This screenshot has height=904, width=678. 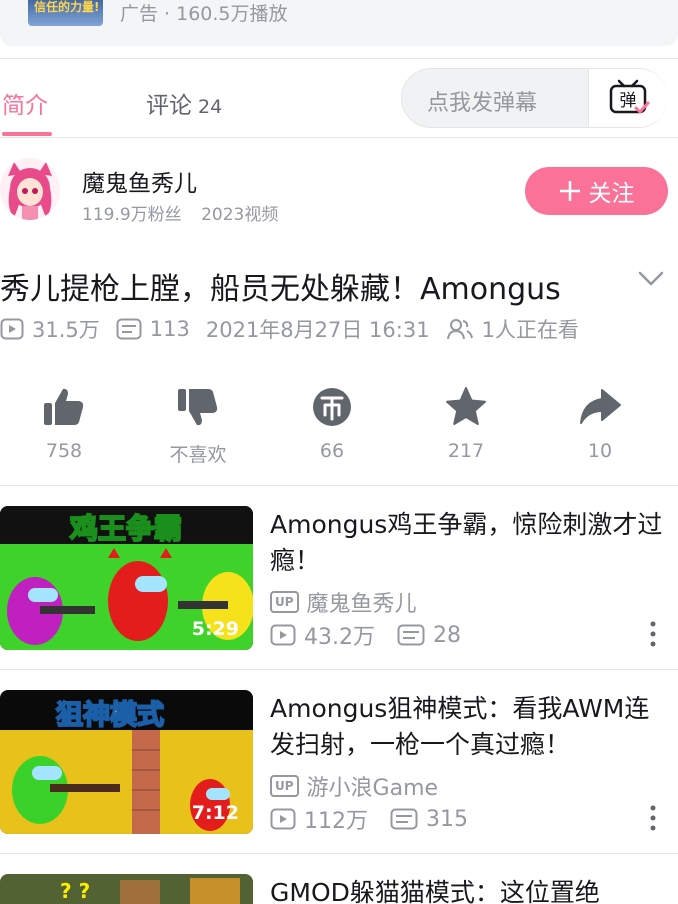 I want to click on thumbs-down-icon, so click(x=198, y=407).